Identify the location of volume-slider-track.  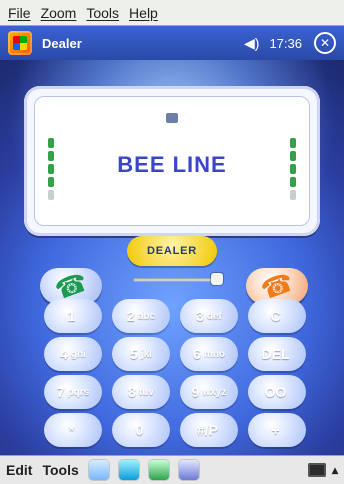
(178, 280).